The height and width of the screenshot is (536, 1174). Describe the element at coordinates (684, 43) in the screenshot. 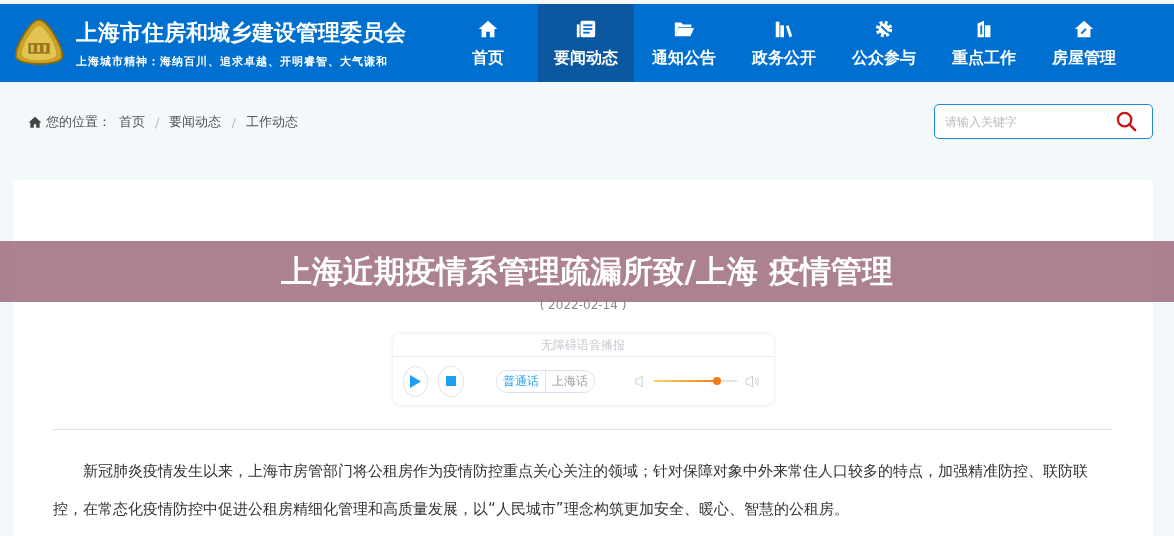

I see `nav-tab: 通知公告` at that location.